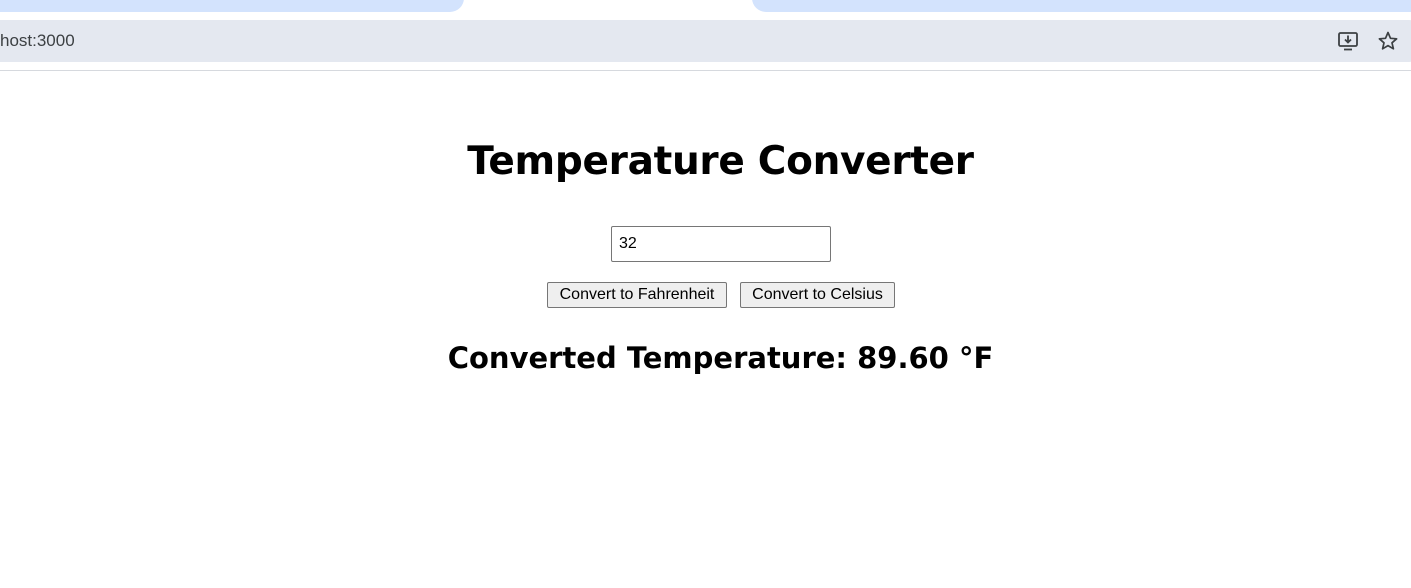  Describe the element at coordinates (1348, 41) in the screenshot. I see `install-app-icon` at that location.